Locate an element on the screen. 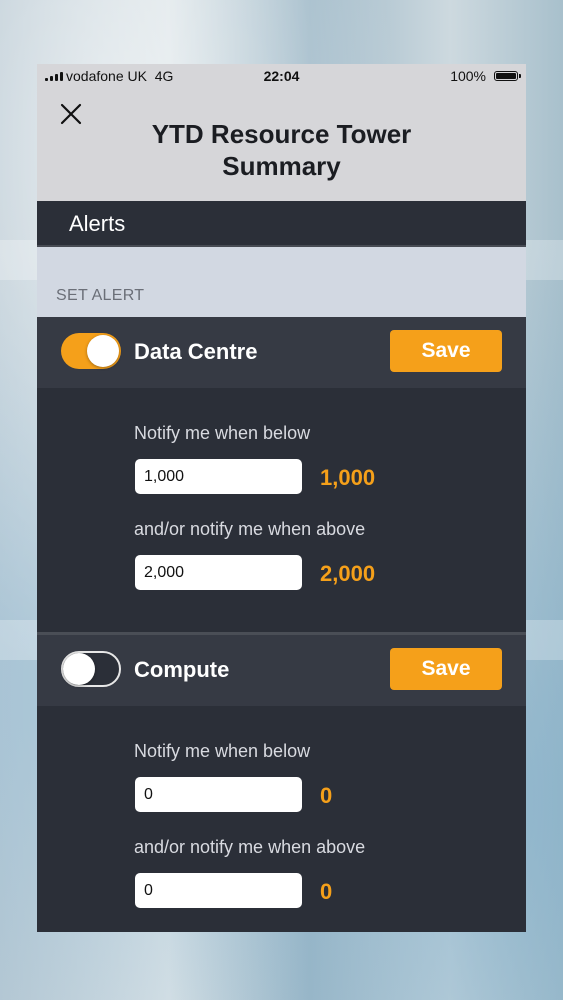 This screenshot has width=563, height=1000. below-threshold-value: 0 is located at coordinates (326, 795).